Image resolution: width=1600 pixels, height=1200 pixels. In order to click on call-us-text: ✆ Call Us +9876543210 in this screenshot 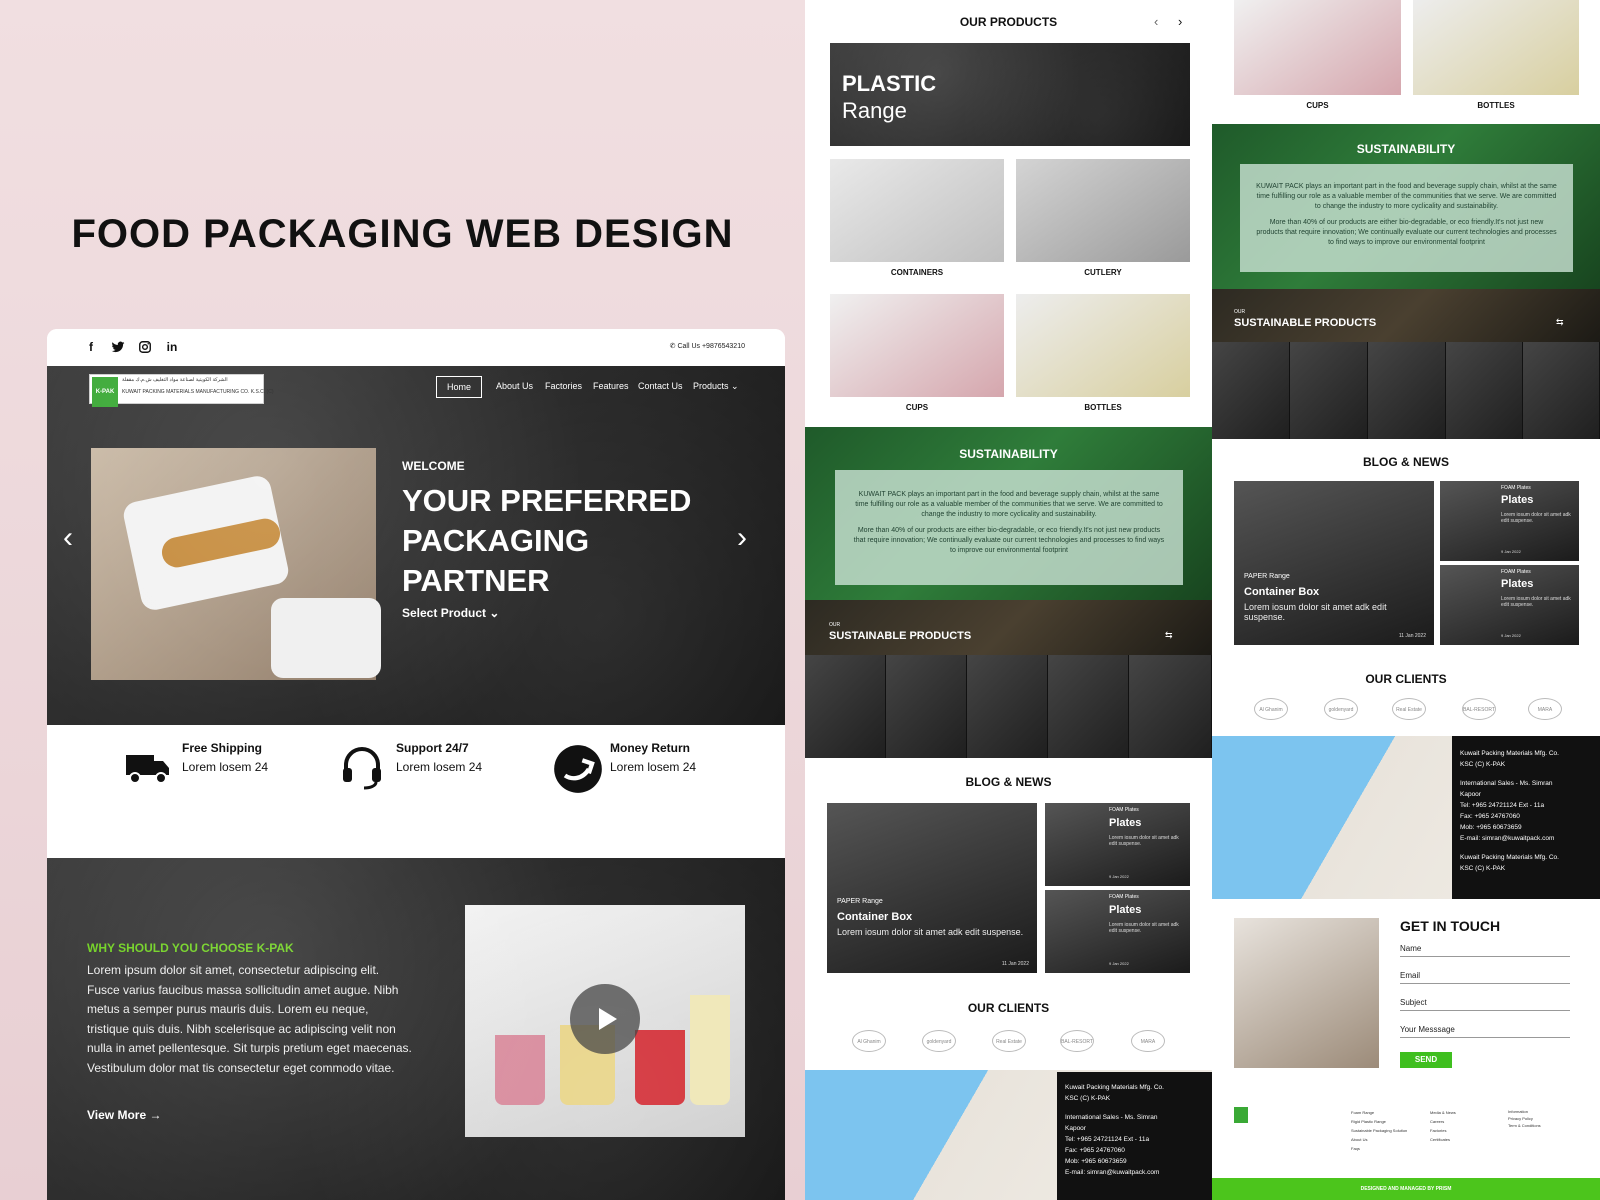, I will do `click(707, 346)`.